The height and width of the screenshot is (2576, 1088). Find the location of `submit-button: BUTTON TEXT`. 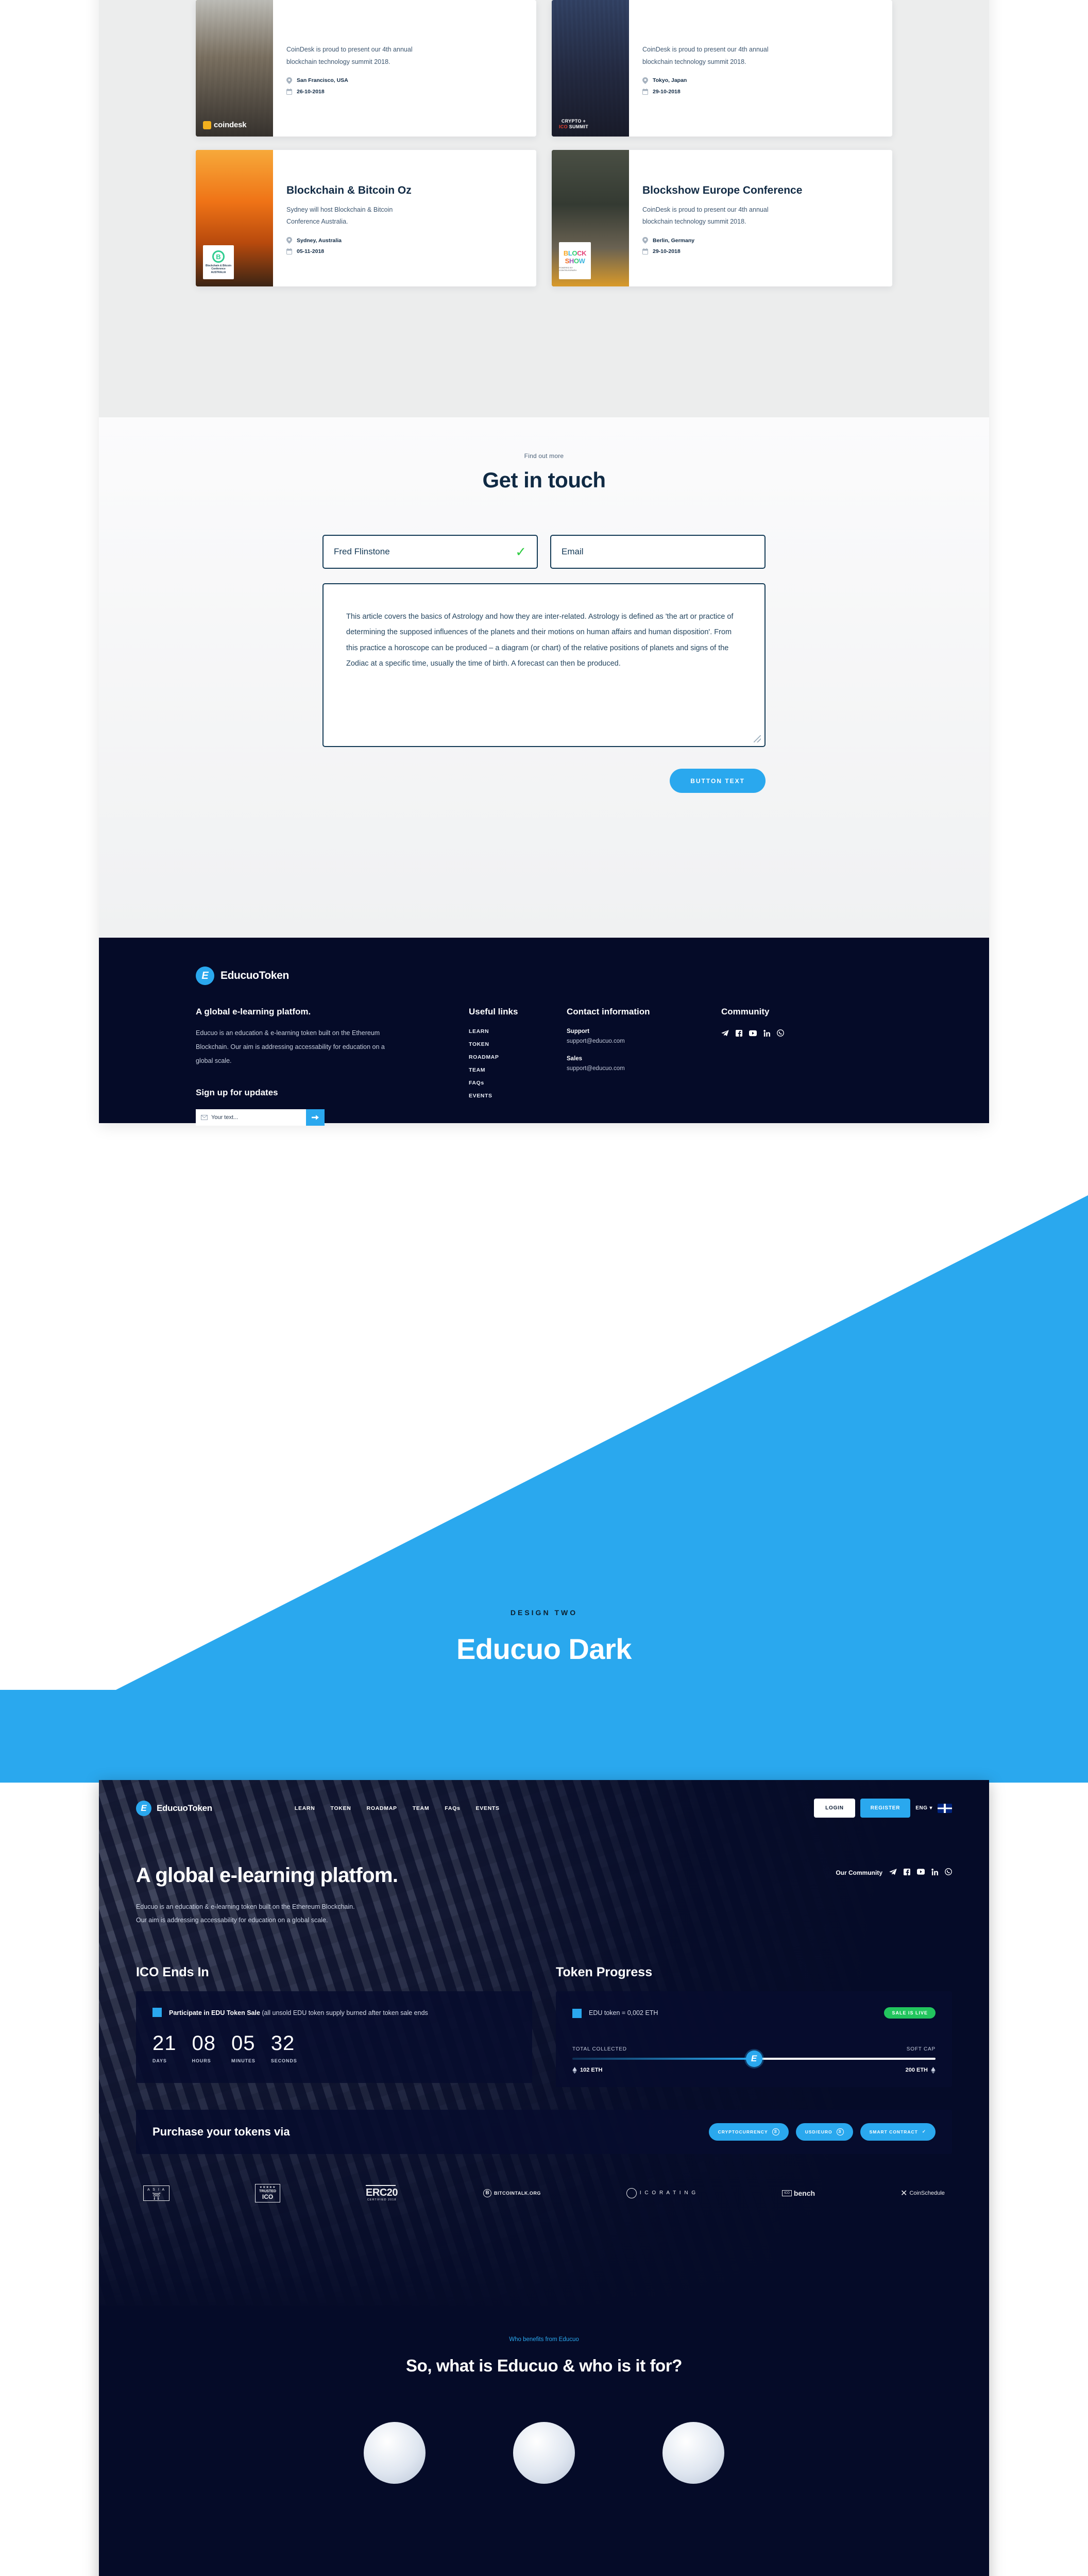

submit-button: BUTTON TEXT is located at coordinates (718, 781).